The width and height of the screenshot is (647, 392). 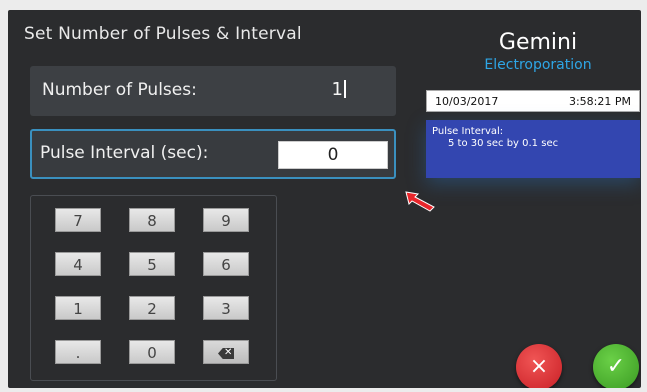 I want to click on cancel-button: ×, so click(x=539, y=366).